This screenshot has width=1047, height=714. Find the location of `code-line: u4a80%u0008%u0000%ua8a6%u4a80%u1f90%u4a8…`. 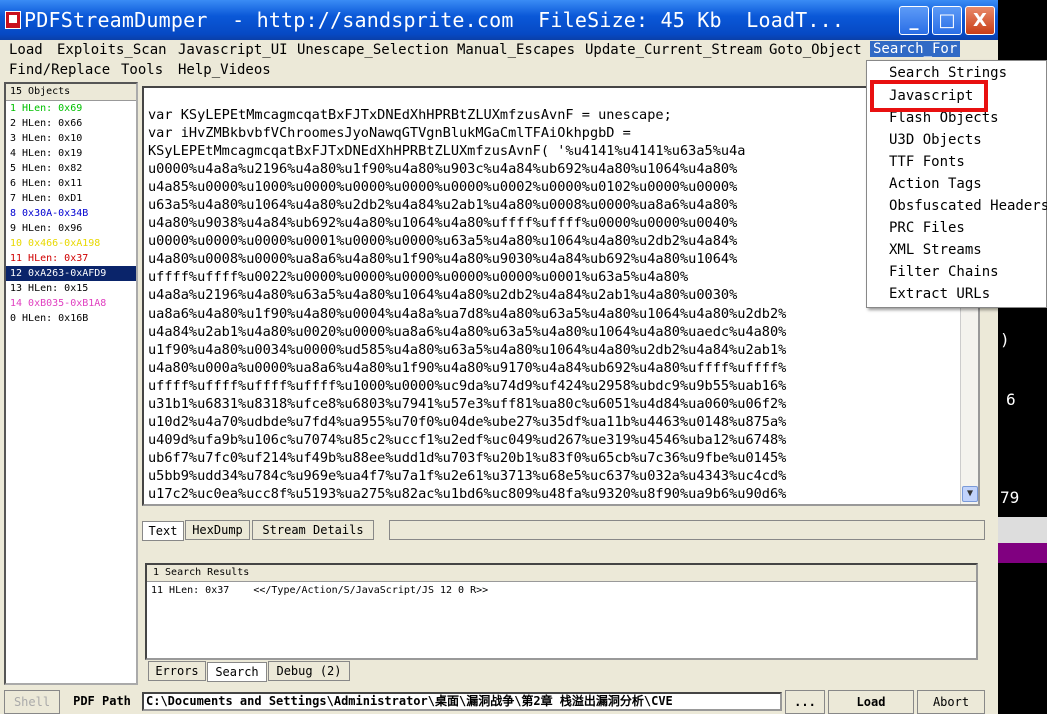

code-line: u4a80%u0008%u0000%ua8a6%u4a80%u1f90%u4a8… is located at coordinates (443, 259).